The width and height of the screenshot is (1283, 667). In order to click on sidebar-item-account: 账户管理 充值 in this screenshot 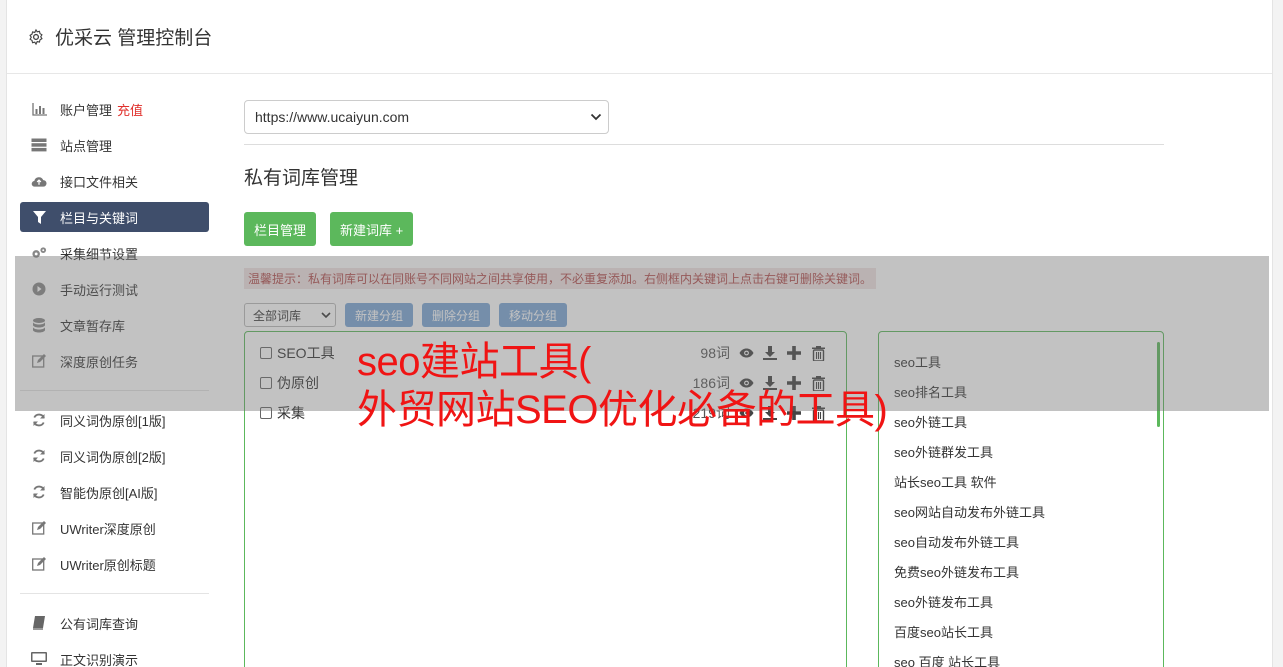, I will do `click(114, 109)`.